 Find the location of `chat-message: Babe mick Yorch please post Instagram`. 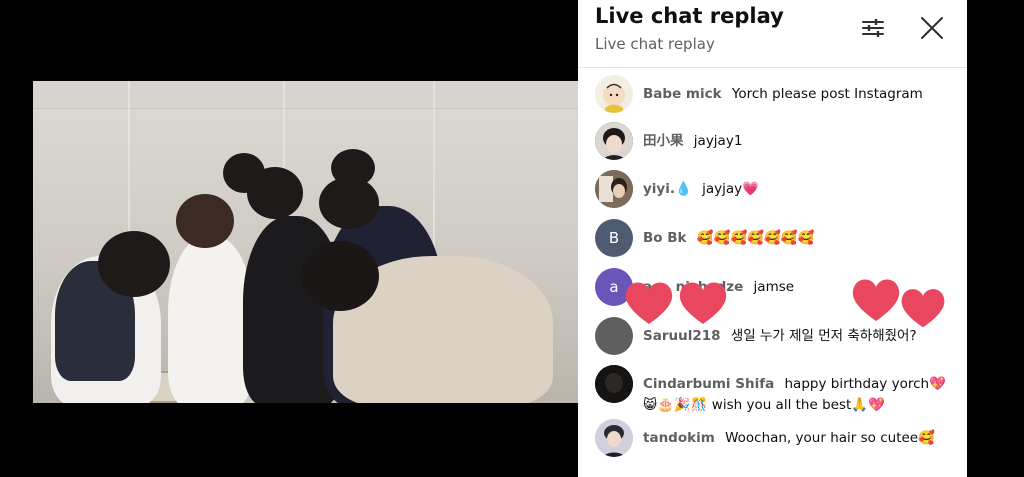

chat-message: Babe mick Yorch please post Instagram is located at coordinates (777, 94).